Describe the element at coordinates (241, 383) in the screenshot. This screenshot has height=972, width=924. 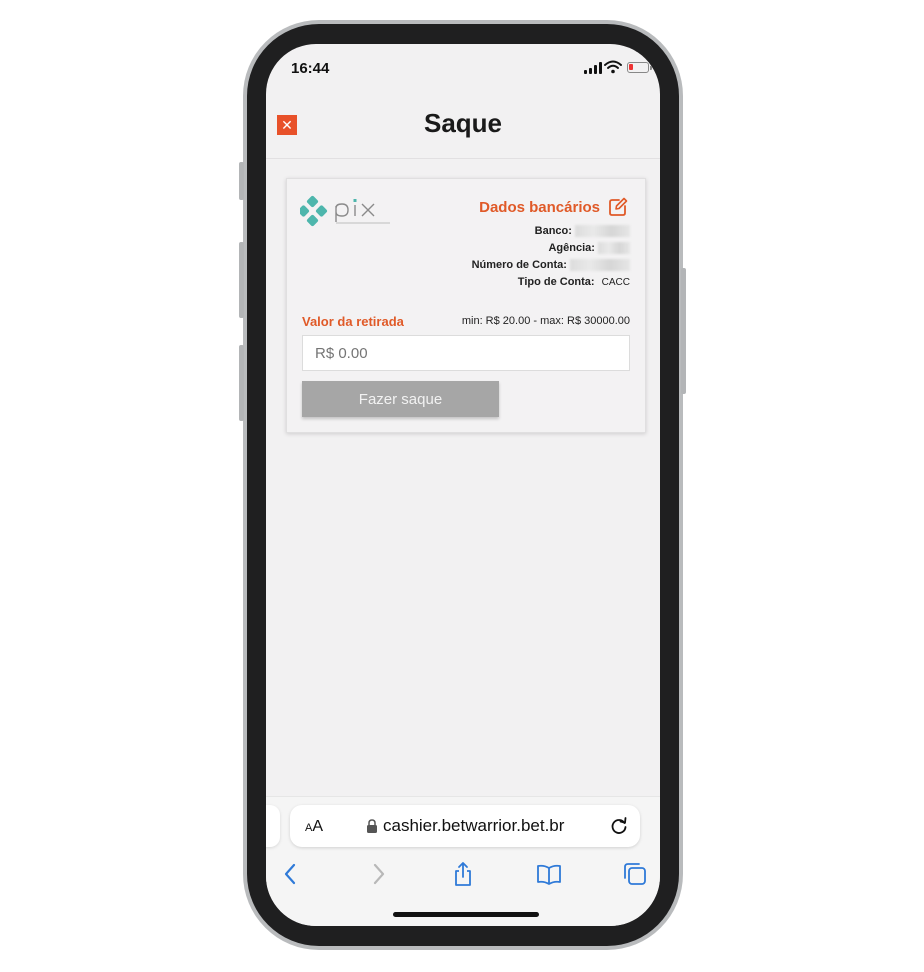
I see `volume-down-button` at that location.